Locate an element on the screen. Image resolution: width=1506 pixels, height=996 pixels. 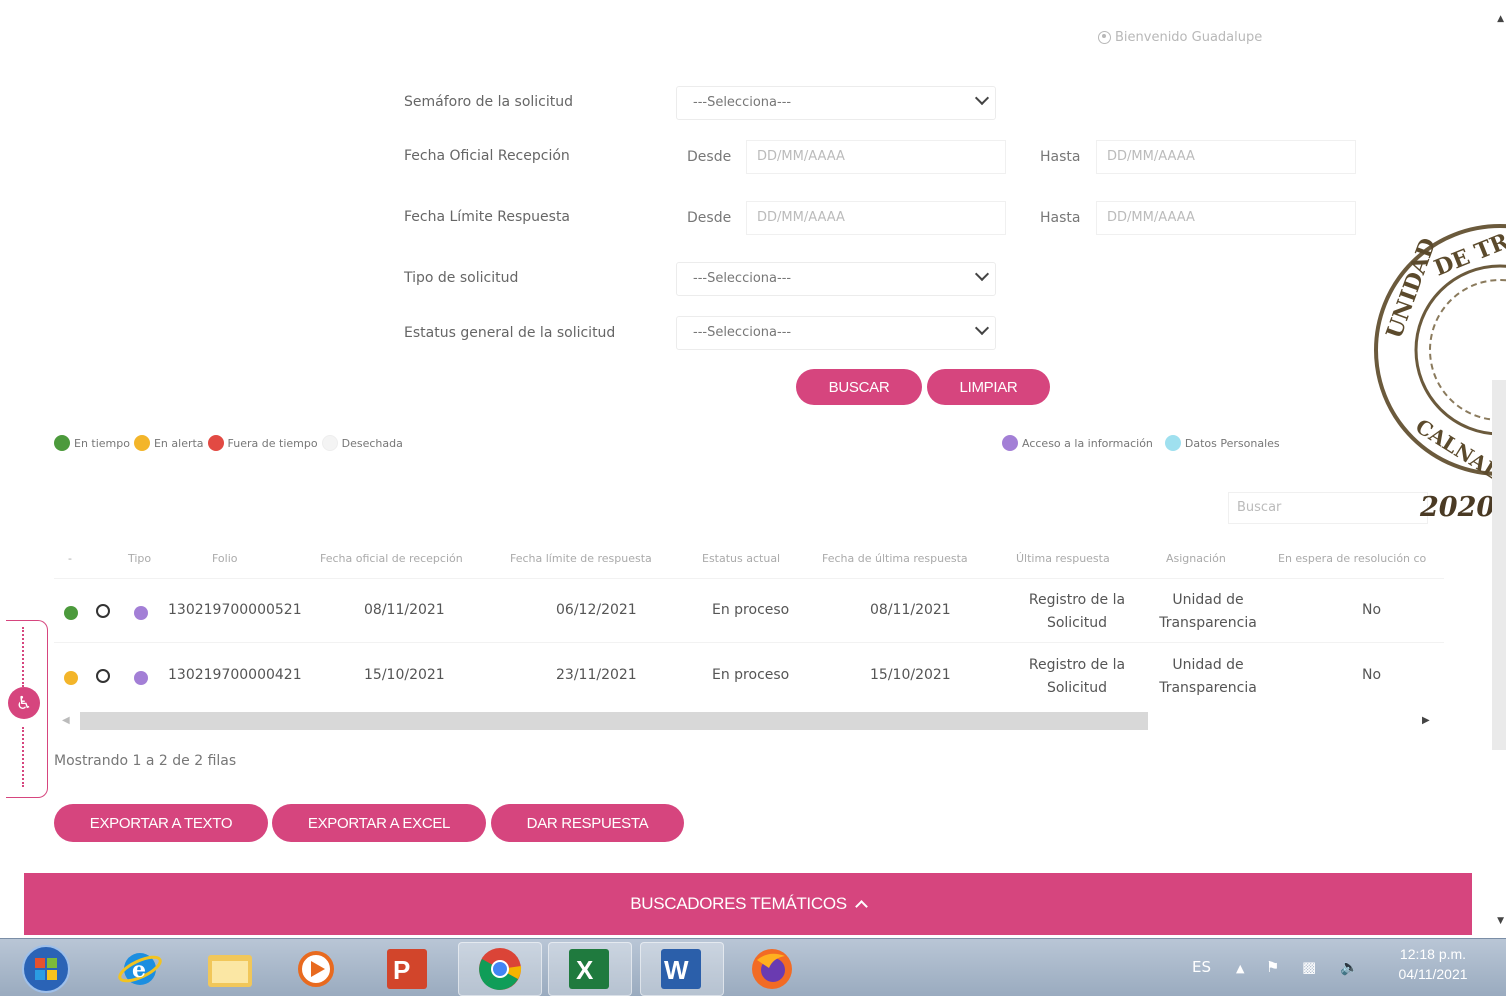
taskbar-ie: e is located at coordinates (140, 969).